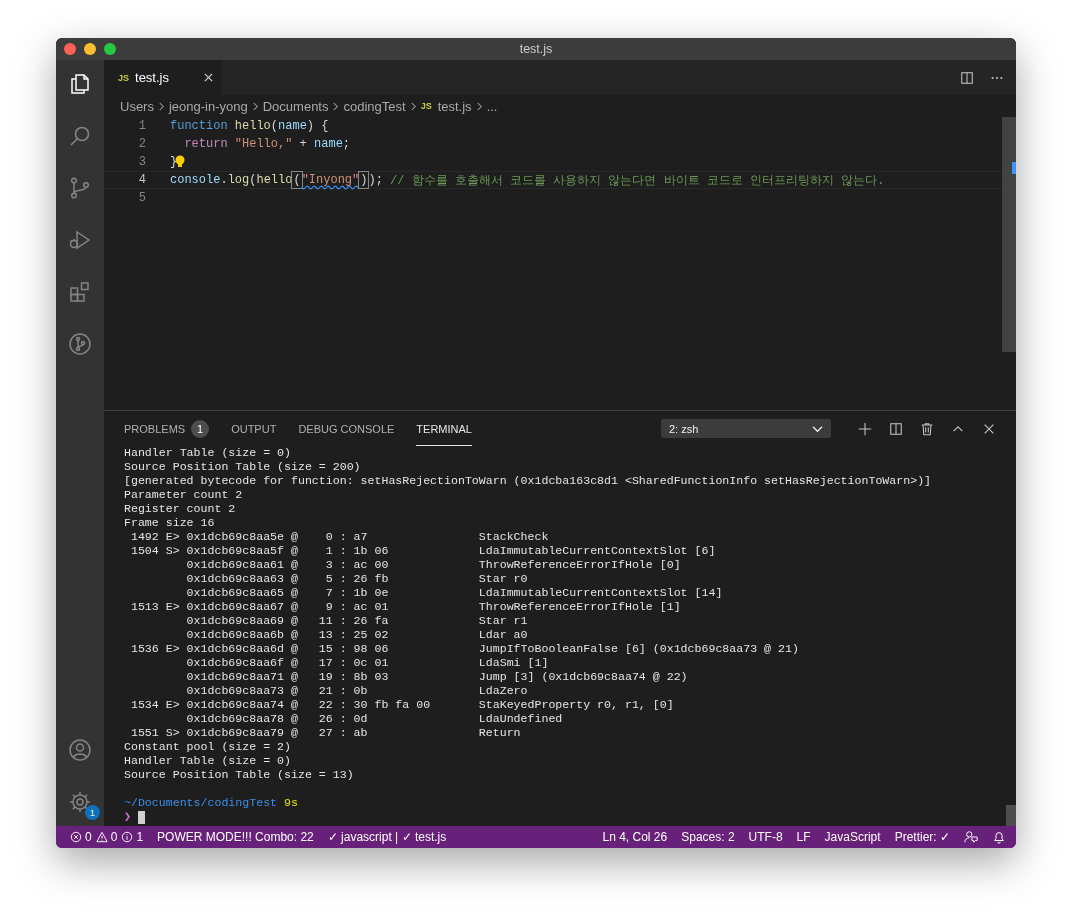 The width and height of the screenshot is (1072, 923). I want to click on minimize-window-icon, so click(90, 49).